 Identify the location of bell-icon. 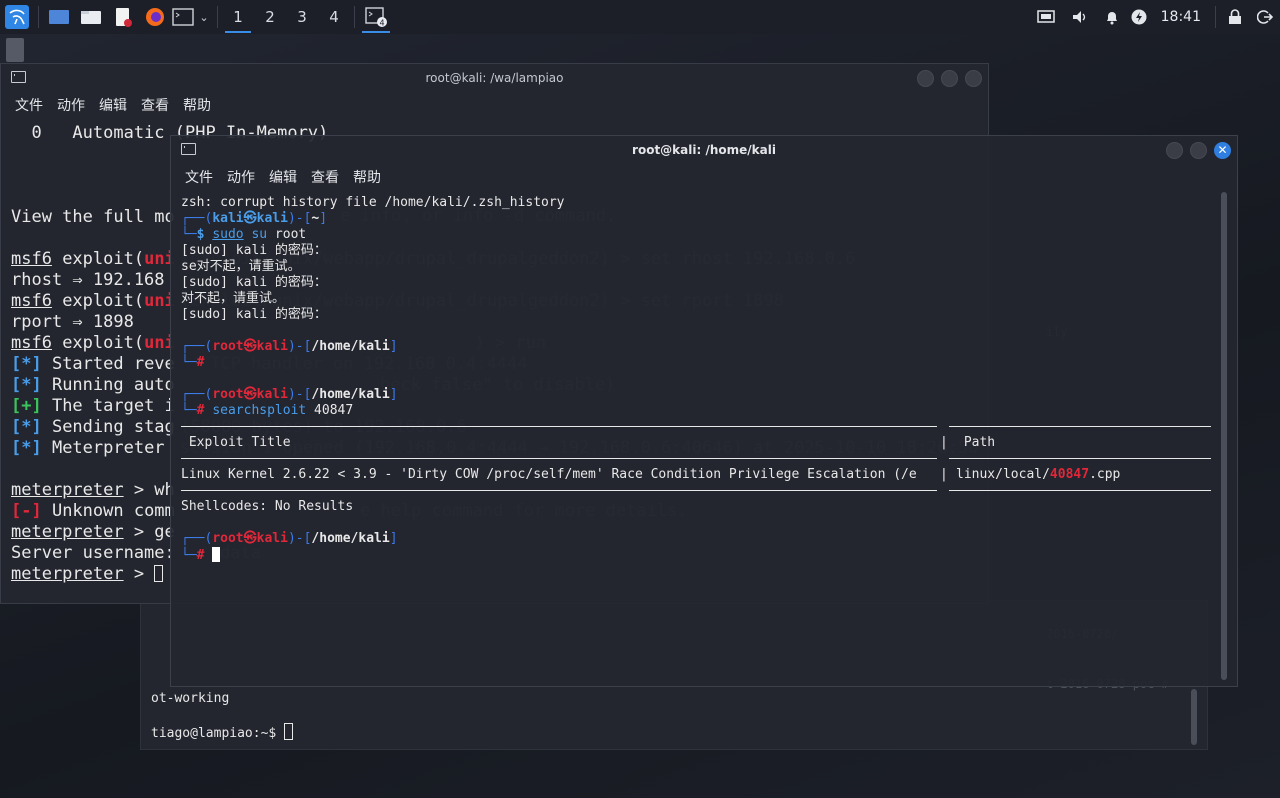
(1111, 18).